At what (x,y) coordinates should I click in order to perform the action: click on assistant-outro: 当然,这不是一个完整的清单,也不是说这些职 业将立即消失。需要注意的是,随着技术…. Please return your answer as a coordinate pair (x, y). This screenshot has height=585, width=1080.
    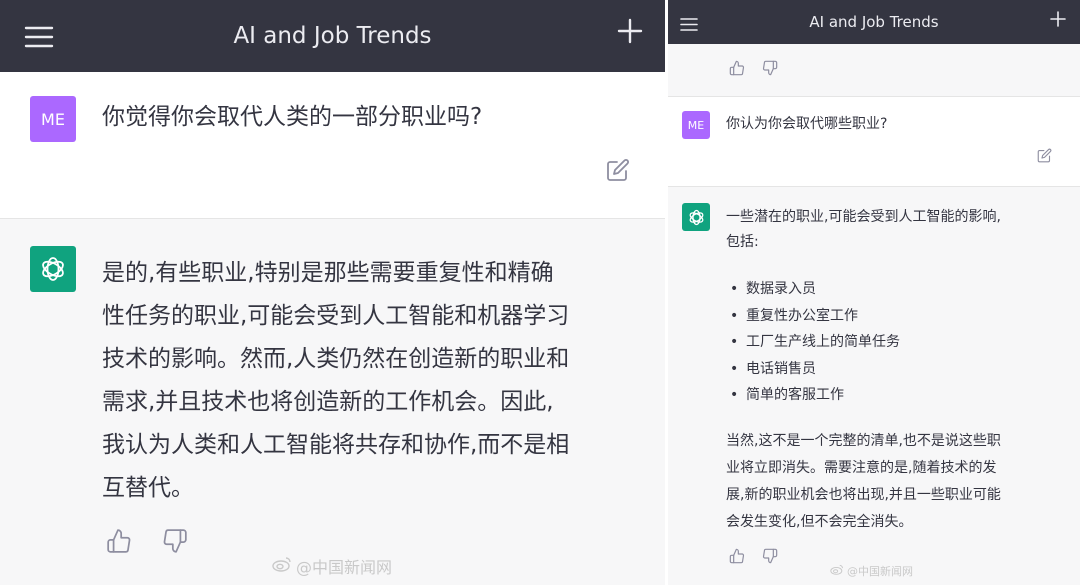
    Looking at the image, I should click on (898, 482).